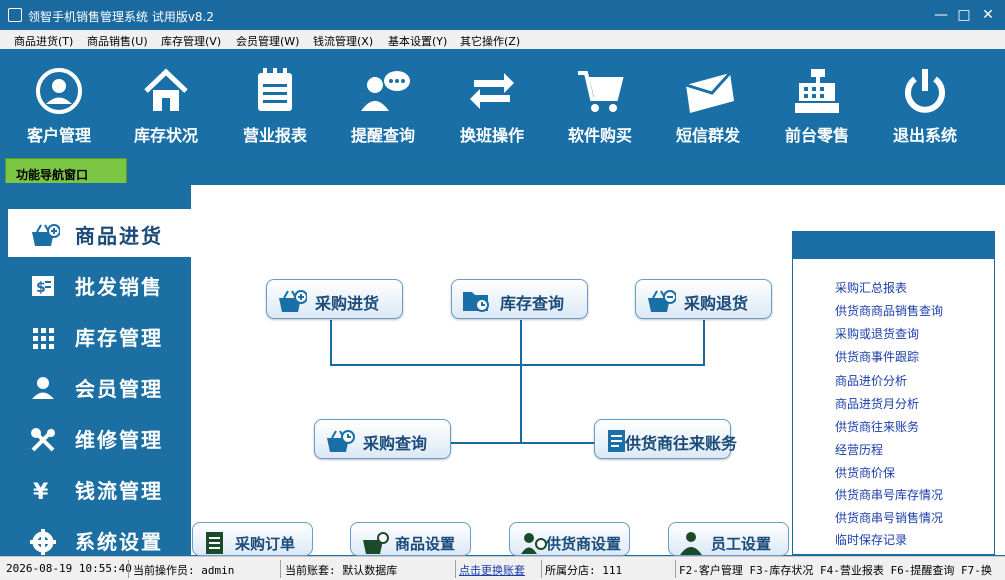  Describe the element at coordinates (99, 284) in the screenshot. I see `left-nav-wholesale: $ 批发销售` at that location.